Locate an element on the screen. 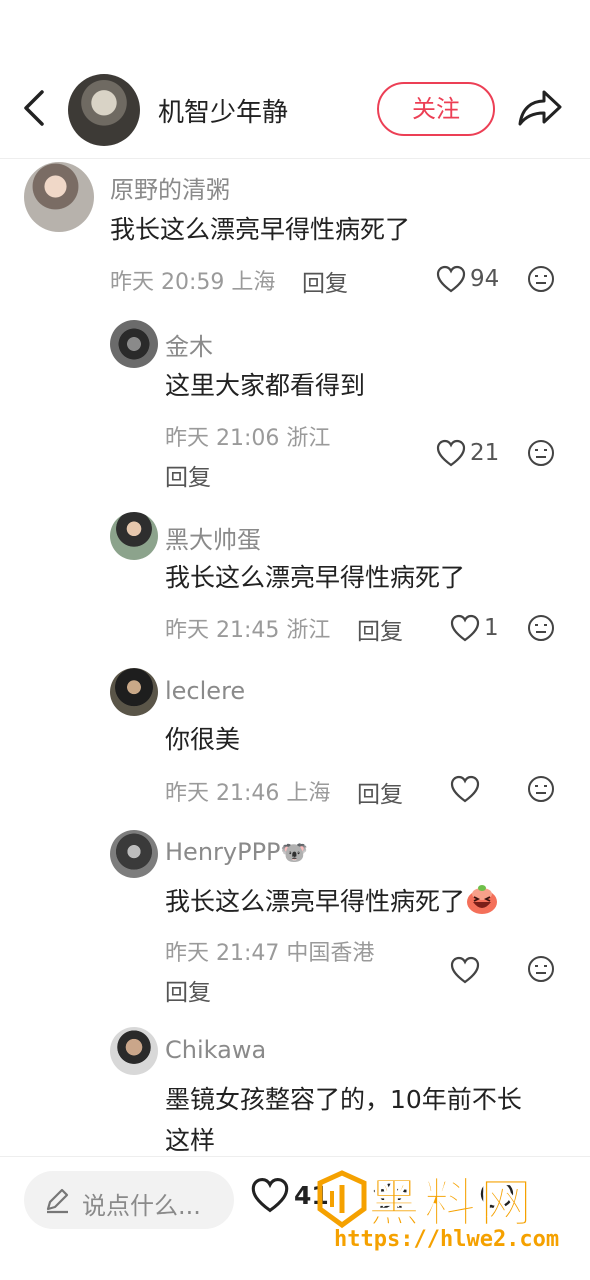 The image size is (590, 1280). reply-text: 你很美 is located at coordinates (203, 739).